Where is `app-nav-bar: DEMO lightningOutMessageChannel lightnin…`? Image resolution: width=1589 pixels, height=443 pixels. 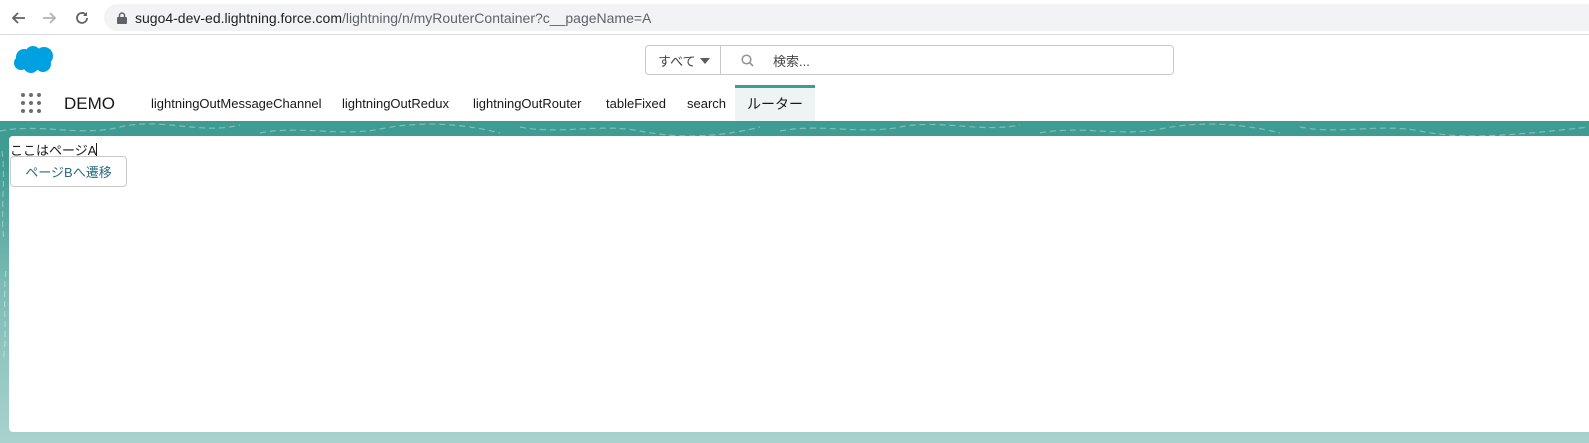
app-nav-bar: DEMO lightningOutMessageChannel lightnin… is located at coordinates (794, 103).